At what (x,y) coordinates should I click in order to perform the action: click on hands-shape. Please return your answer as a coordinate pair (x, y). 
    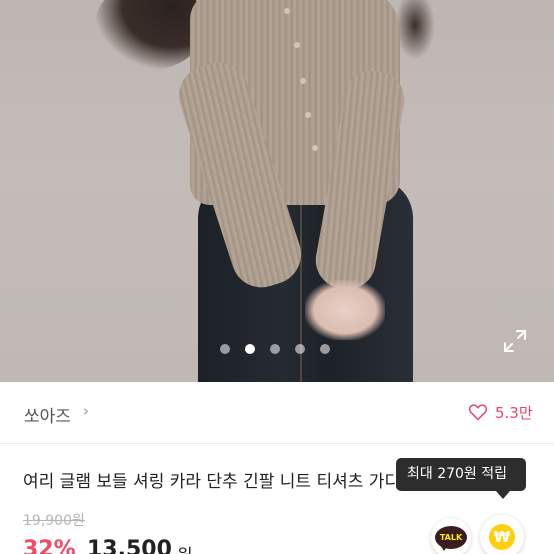
    Looking at the image, I should click on (345, 310).